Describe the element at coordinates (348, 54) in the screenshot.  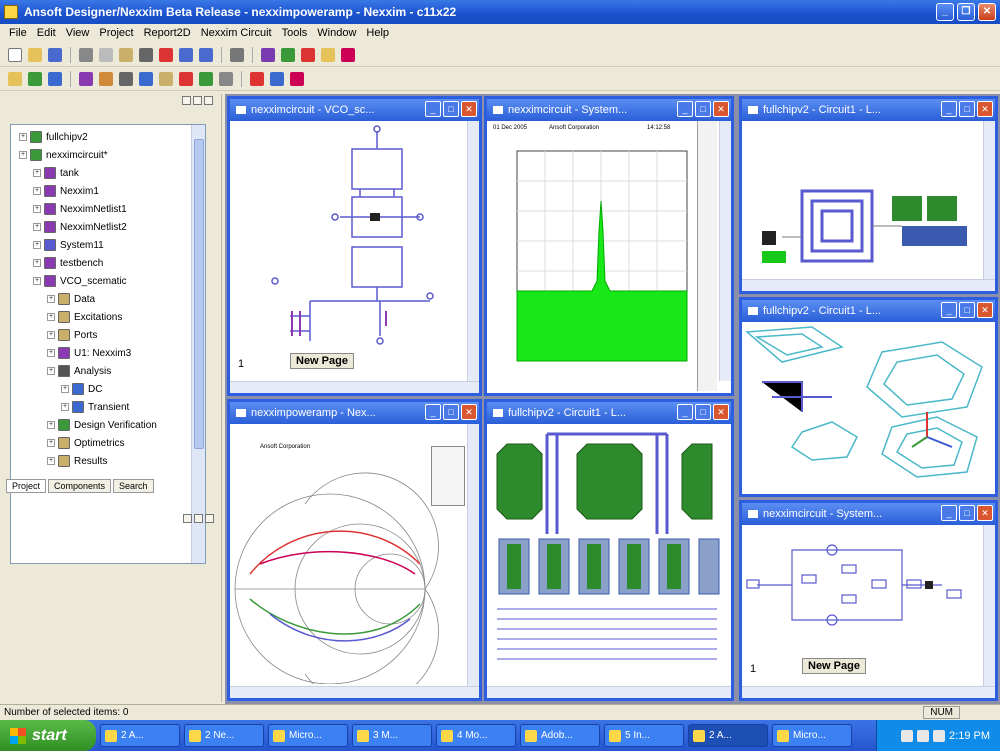
I see `probe-icon` at that location.